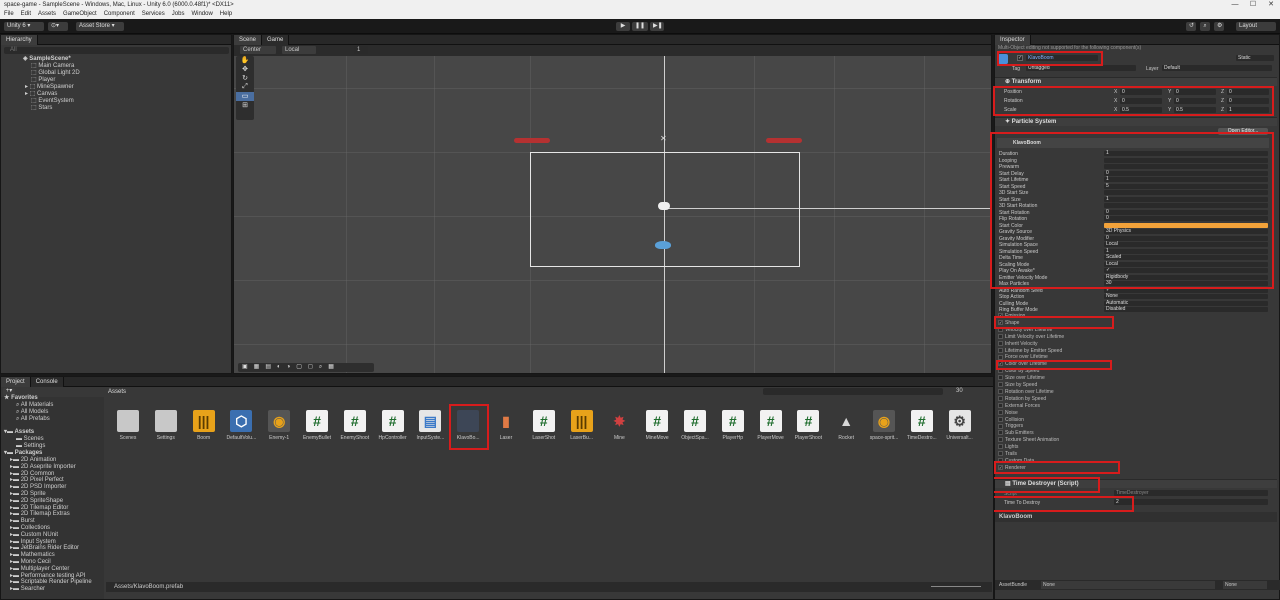 This screenshot has width=1280, height=600. What do you see at coordinates (355, 425) in the screenshot?
I see `asset-item: # EnemyShoot` at bounding box center [355, 425].